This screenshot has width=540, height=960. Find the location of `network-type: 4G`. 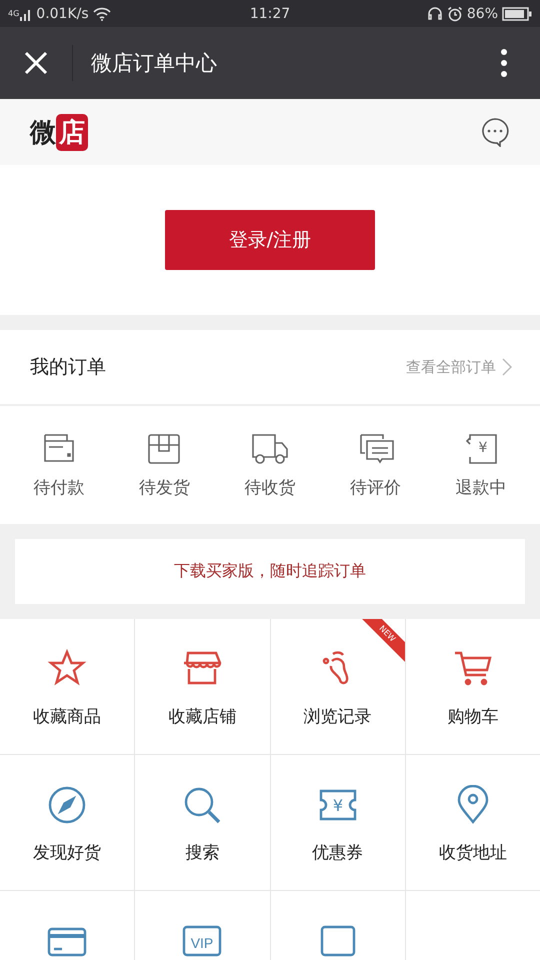

network-type: 4G is located at coordinates (14, 13).